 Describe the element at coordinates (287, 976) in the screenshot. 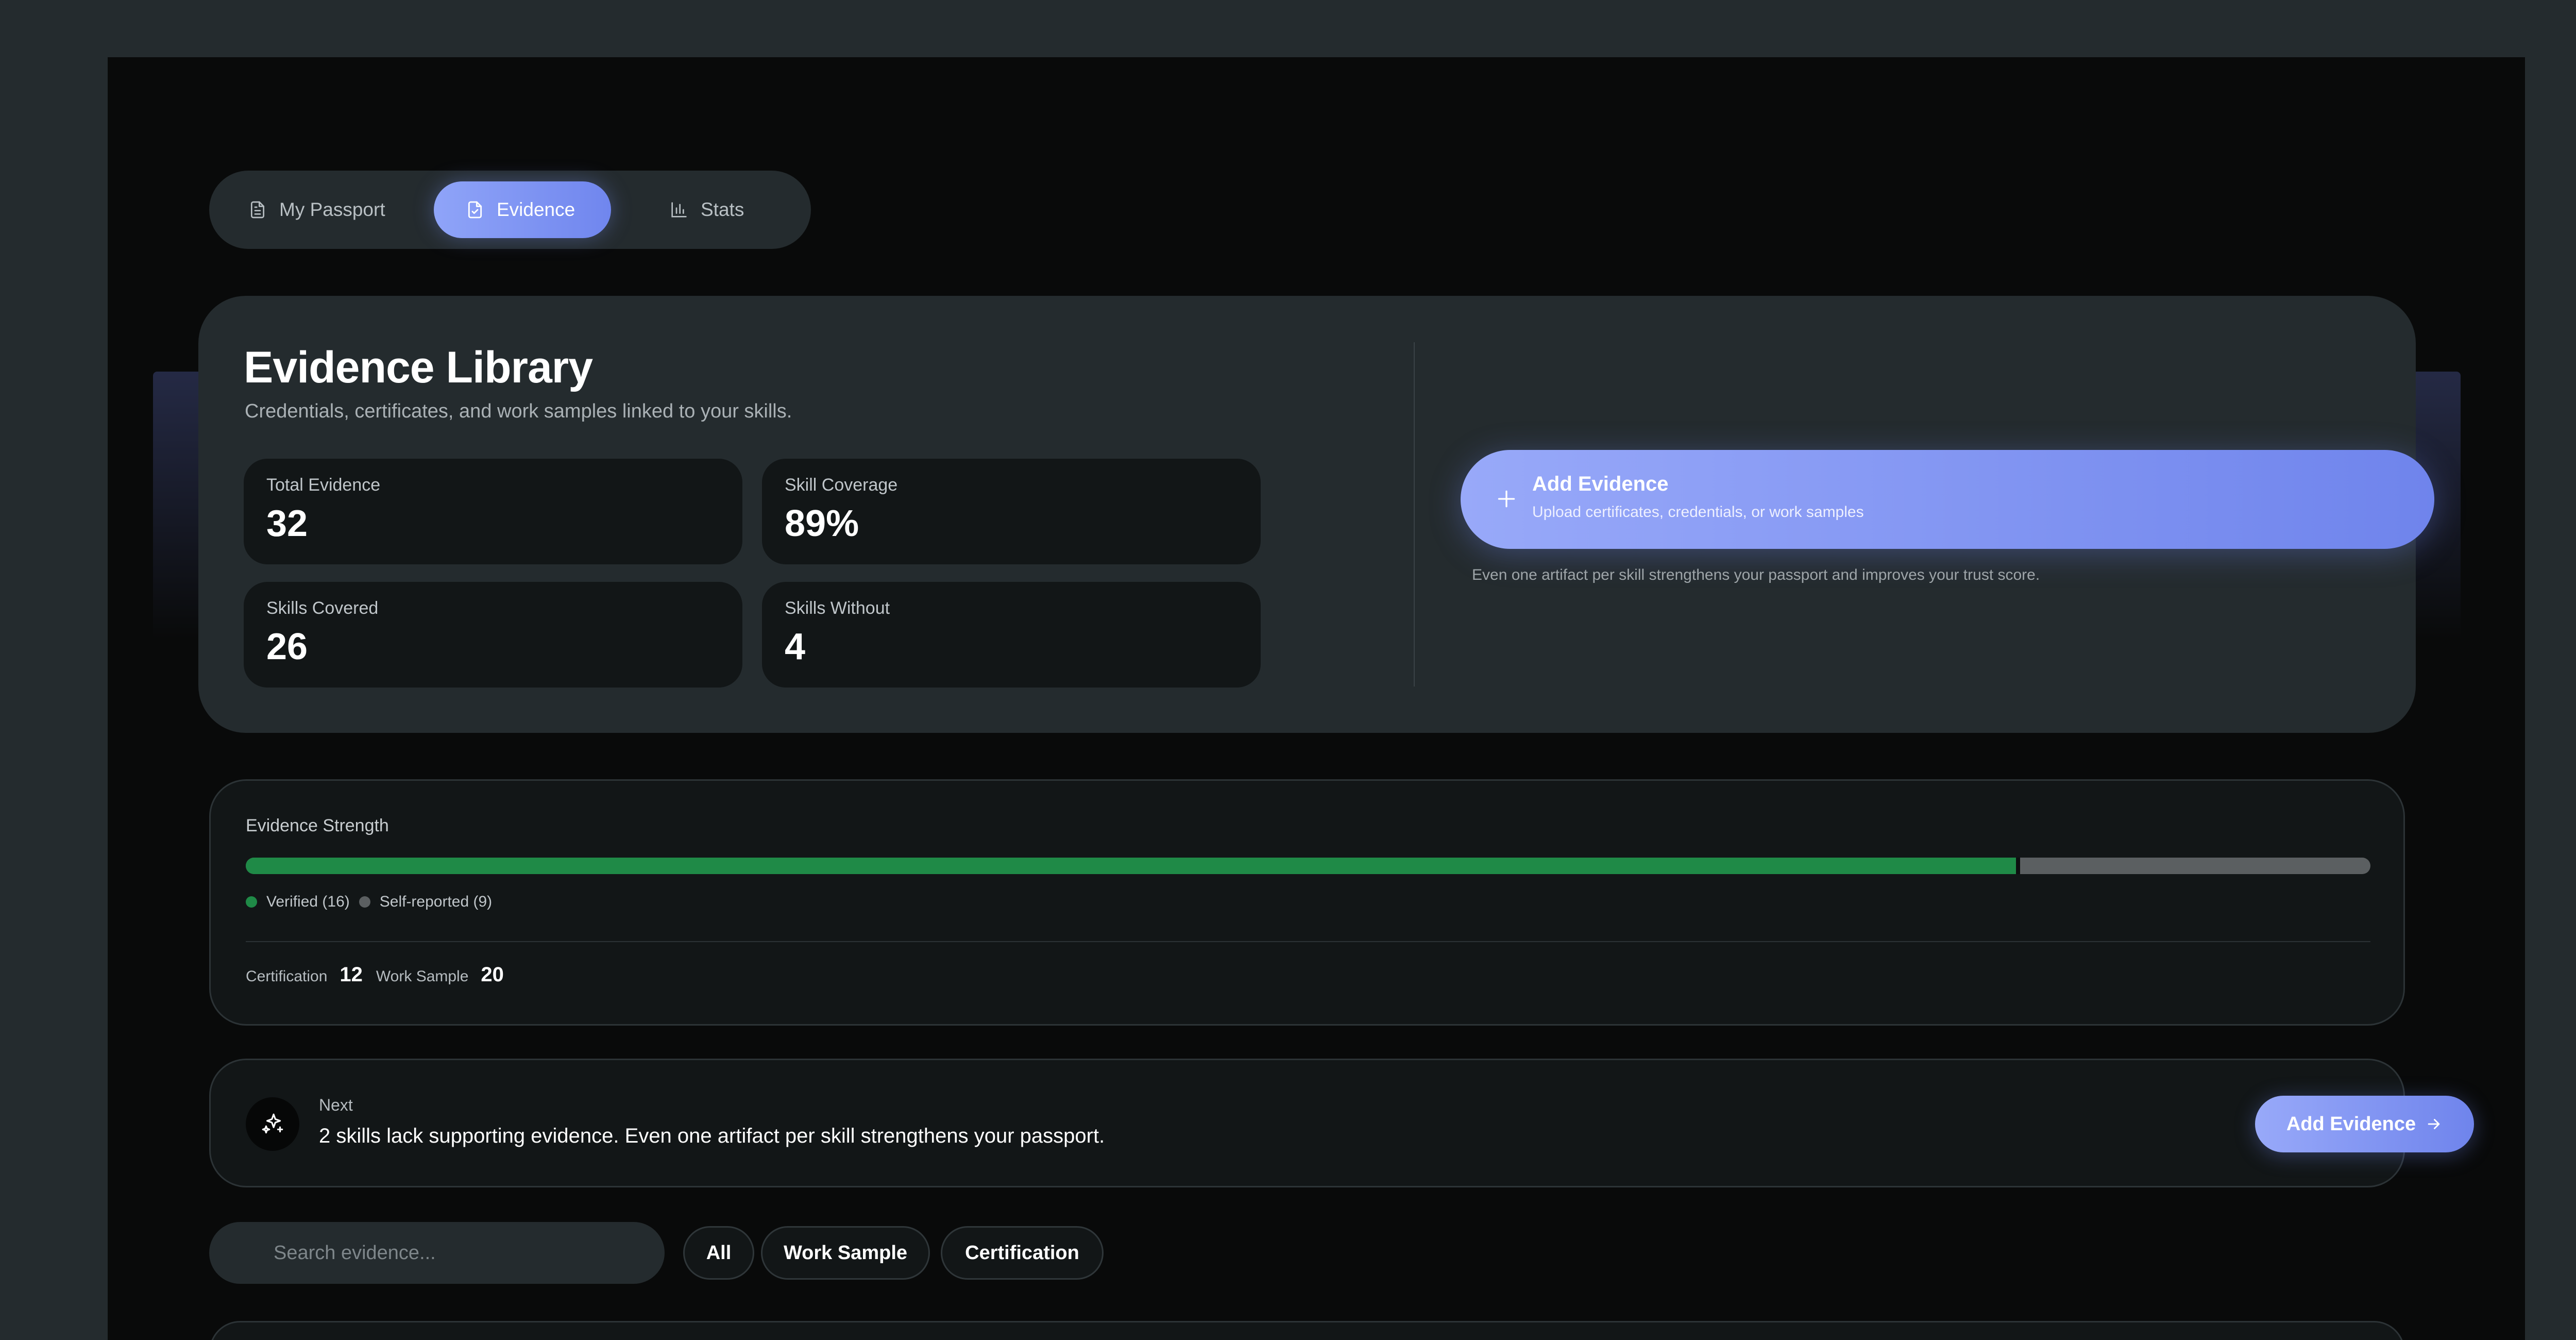

I see `type-label-certification: Certification` at that location.